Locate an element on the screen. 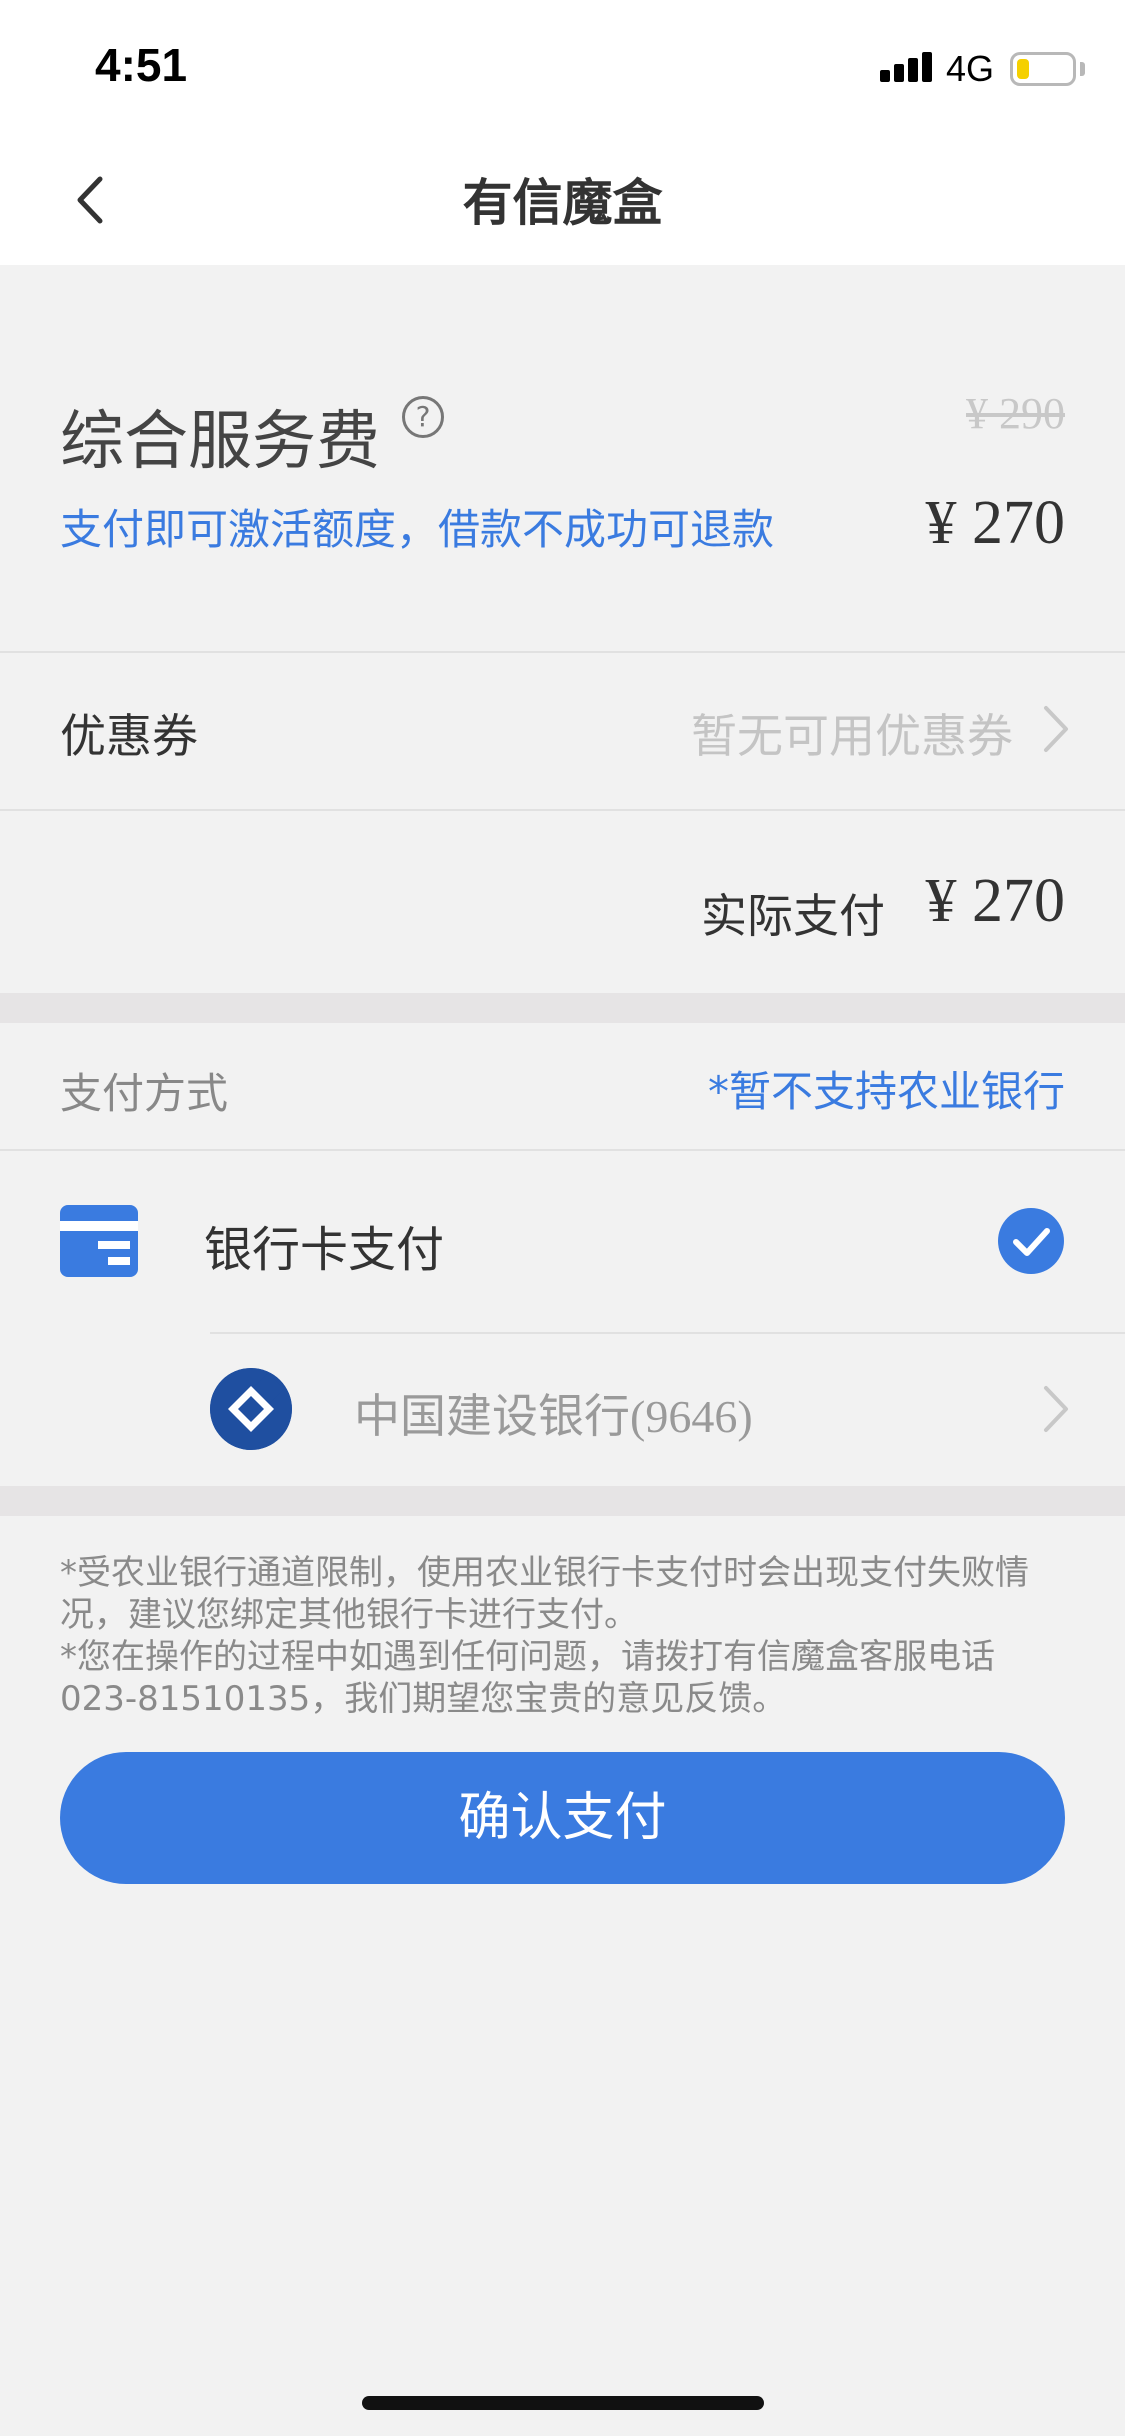  actual-pay-price: ¥ 270 is located at coordinates (995, 901).